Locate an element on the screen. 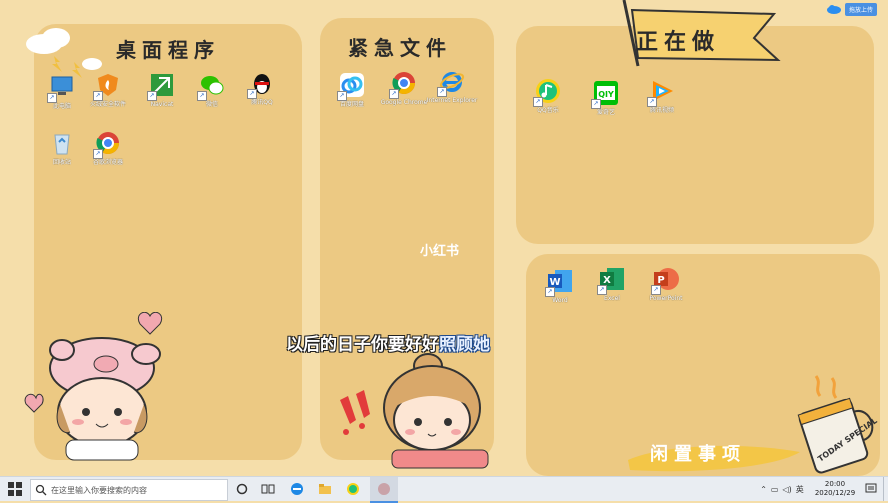 The image size is (888, 503). desktop-icon-huorong: ↗ 火绒安全软件 is located at coordinates (108, 90).